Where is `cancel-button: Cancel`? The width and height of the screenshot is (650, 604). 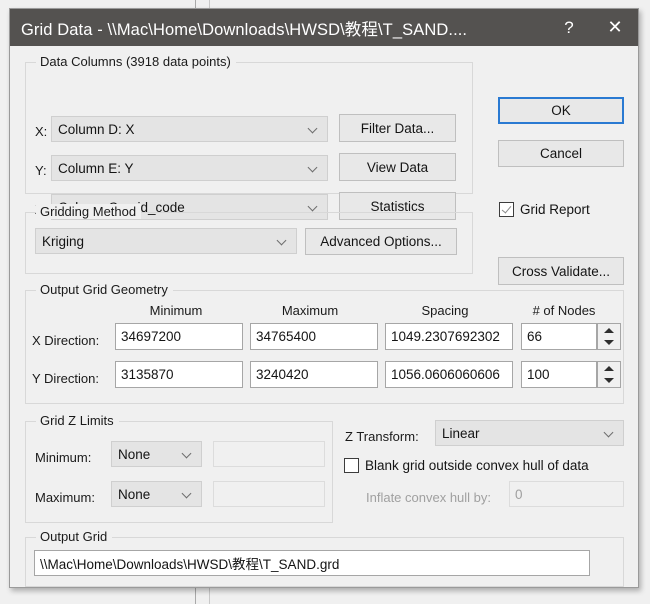 cancel-button: Cancel is located at coordinates (561, 153).